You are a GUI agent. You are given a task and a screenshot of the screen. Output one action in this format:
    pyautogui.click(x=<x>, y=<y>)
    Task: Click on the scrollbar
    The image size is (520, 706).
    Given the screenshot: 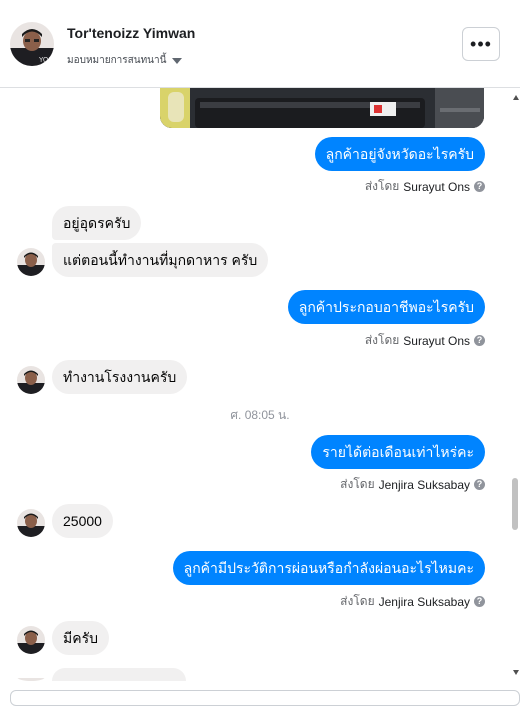 What is the action you would take?
    pyautogui.click(x=515, y=384)
    